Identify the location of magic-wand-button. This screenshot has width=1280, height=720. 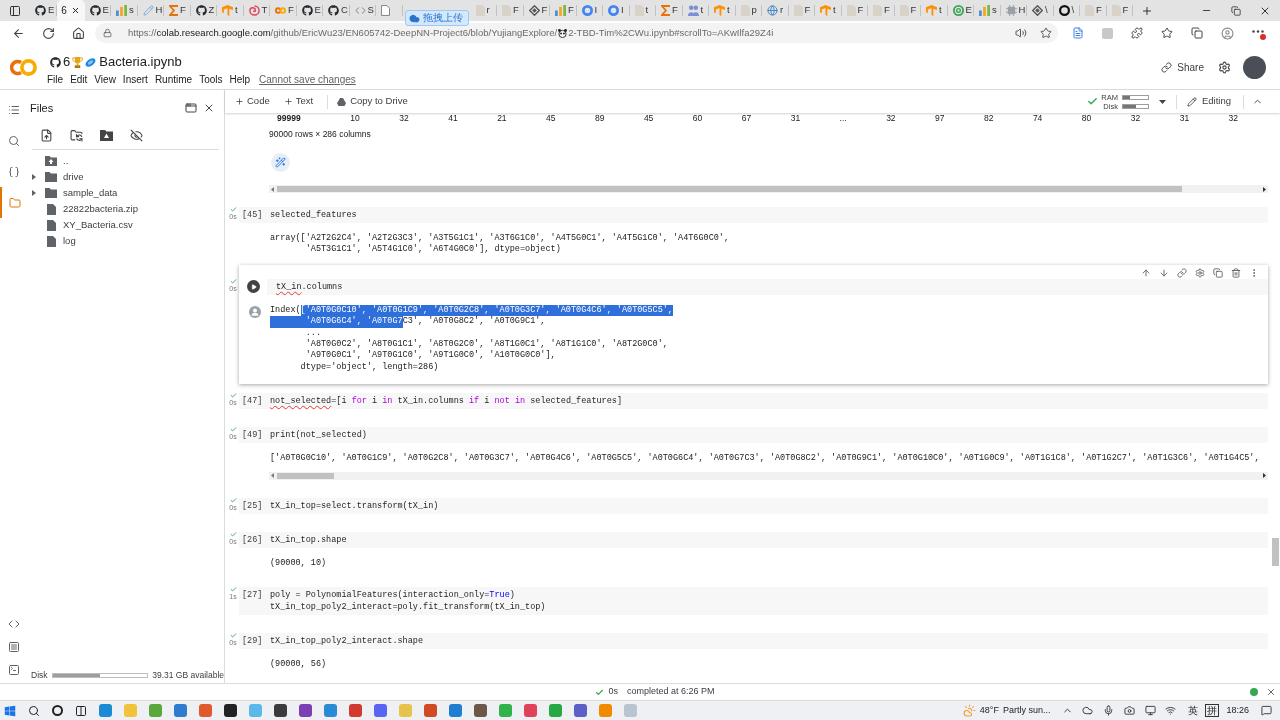
(280, 162).